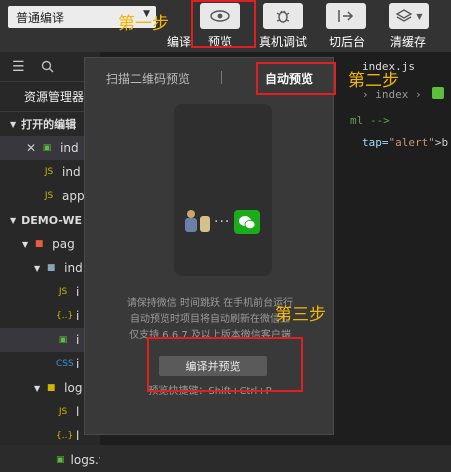 This screenshot has width=451, height=472. Describe the element at coordinates (370, 120) in the screenshot. I see `code-comment: ml -->` at that location.